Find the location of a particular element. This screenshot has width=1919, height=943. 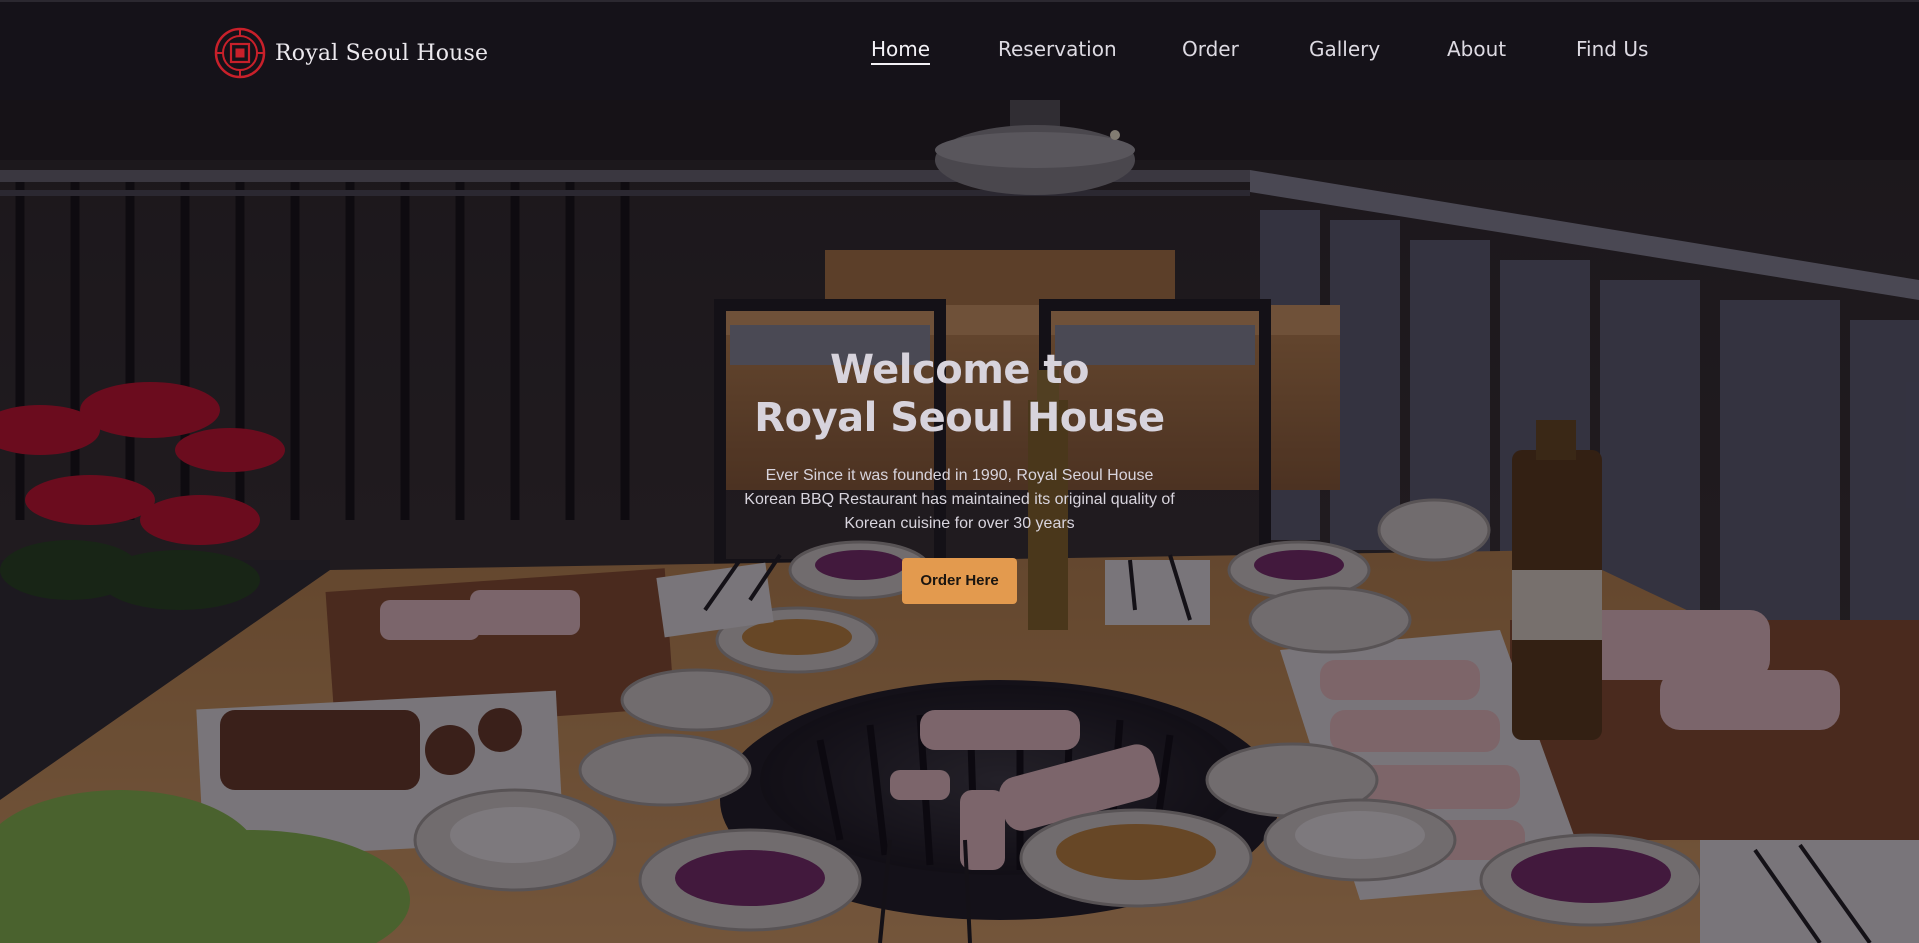

nav-order: Order is located at coordinates (1210, 49).